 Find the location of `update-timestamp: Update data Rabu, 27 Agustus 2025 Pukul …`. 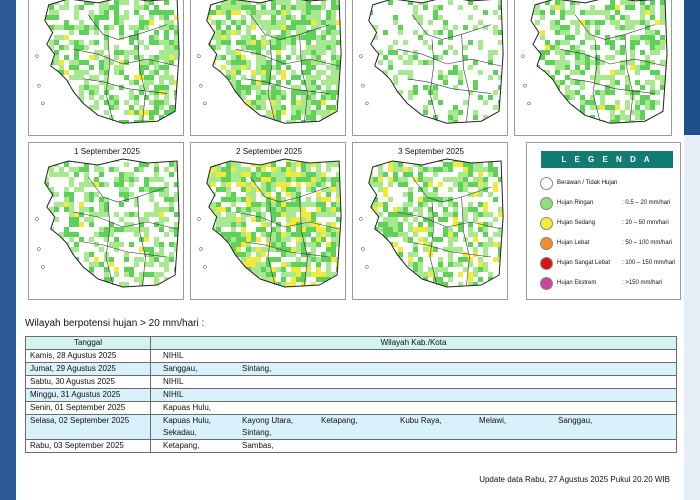

update-timestamp: Update data Rabu, 27 Agustus 2025 Pukul … is located at coordinates (574, 479).